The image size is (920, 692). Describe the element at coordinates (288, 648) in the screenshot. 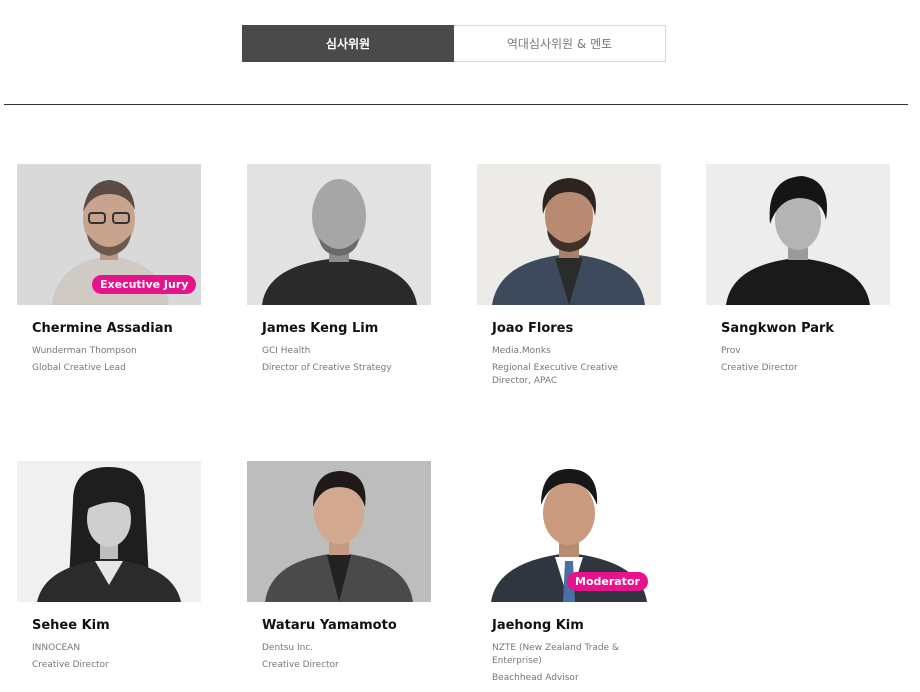

I see `juror-company: Dentsu Inc.` at that location.